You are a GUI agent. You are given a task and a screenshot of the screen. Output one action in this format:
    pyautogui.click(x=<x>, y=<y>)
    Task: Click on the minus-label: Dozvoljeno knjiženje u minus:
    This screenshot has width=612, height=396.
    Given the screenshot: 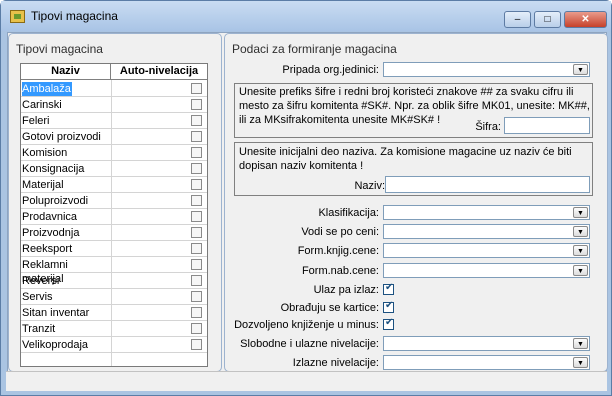 What is the action you would take?
    pyautogui.click(x=306, y=325)
    